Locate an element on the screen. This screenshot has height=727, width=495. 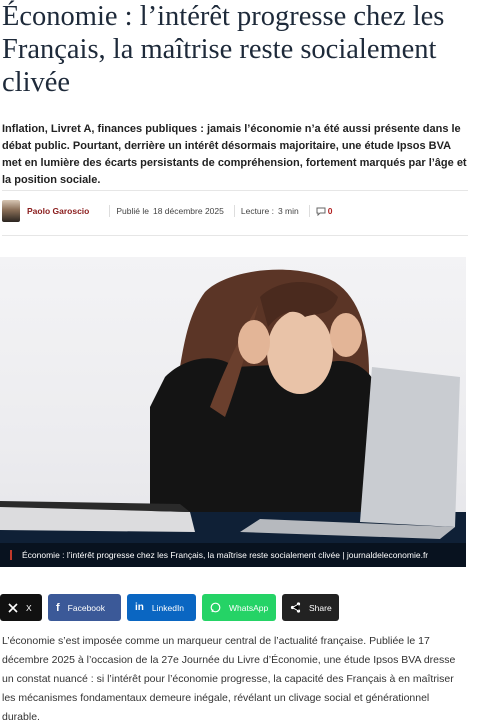
share-linkedin-button: in LinkedIn is located at coordinates (161, 607).